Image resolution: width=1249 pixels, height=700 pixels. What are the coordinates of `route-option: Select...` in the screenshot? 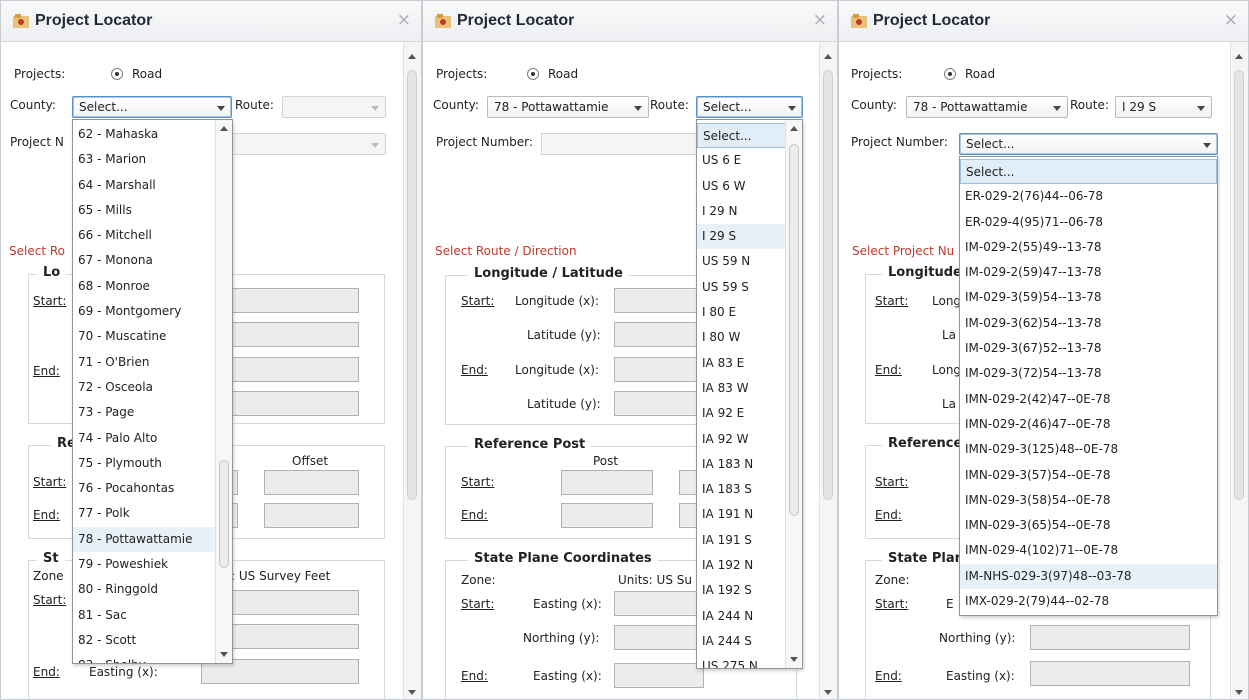 It's located at (741, 136).